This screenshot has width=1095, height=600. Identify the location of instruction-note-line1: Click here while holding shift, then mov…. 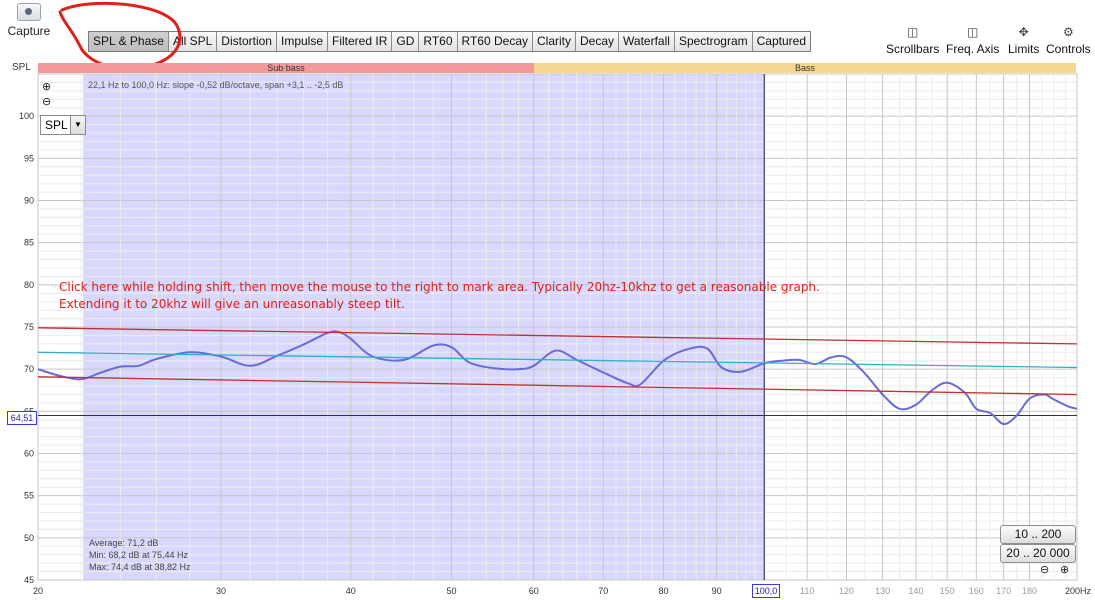
(439, 287).